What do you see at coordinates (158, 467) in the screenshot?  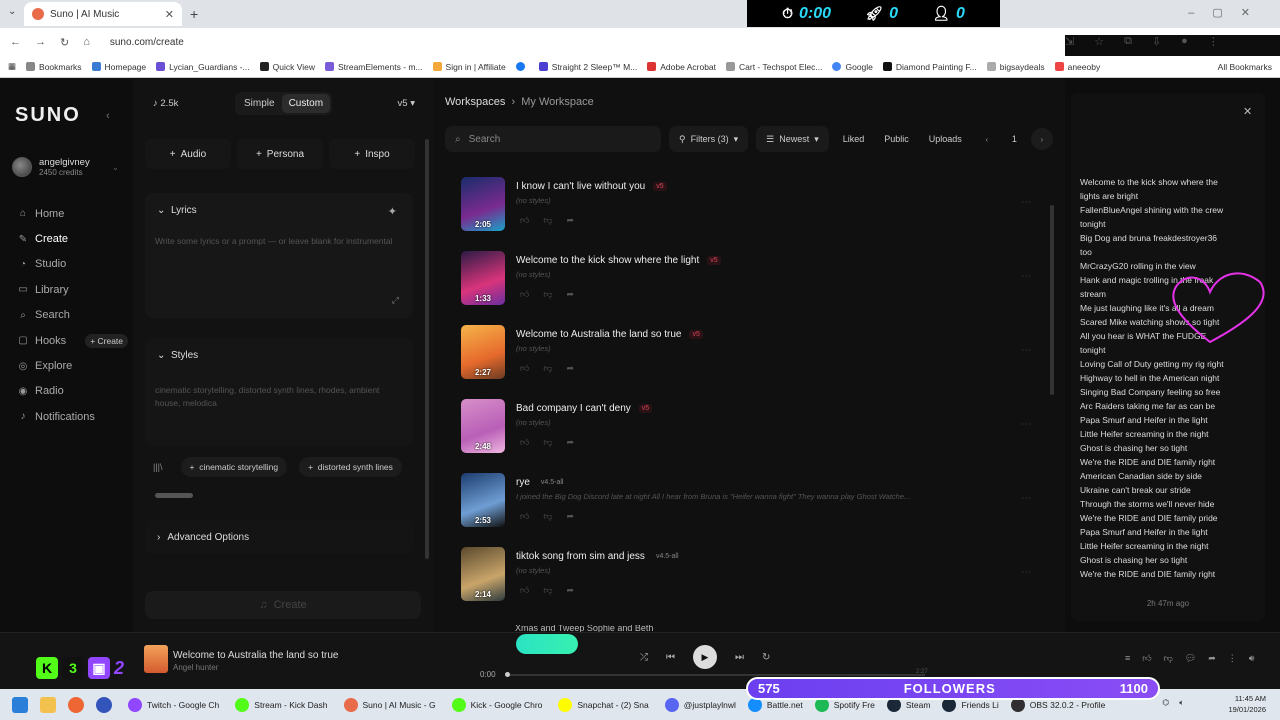 I see `bars-icon: |||\` at bounding box center [158, 467].